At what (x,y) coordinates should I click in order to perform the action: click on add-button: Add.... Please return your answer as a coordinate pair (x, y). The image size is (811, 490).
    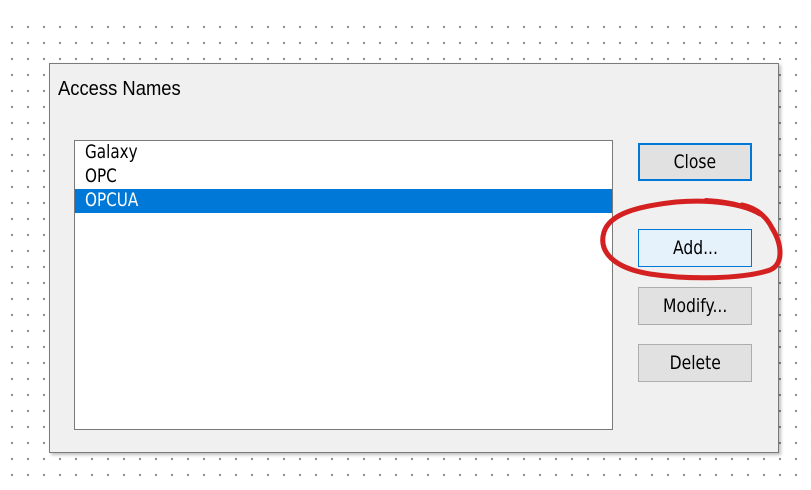
    Looking at the image, I should click on (695, 248).